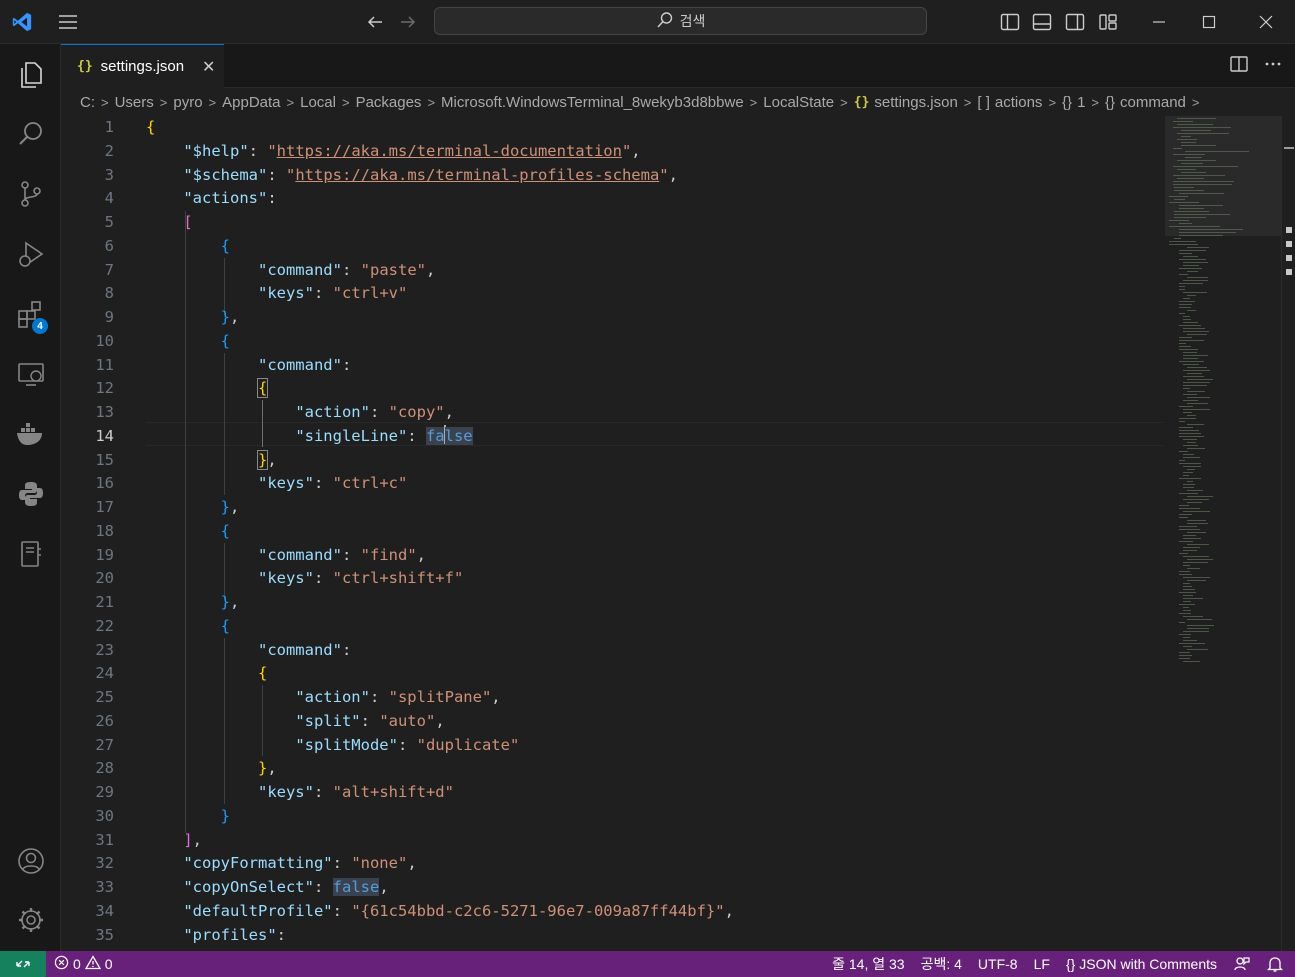 This screenshot has width=1295, height=977. What do you see at coordinates (30, 74) in the screenshot?
I see `explorer-icon` at bounding box center [30, 74].